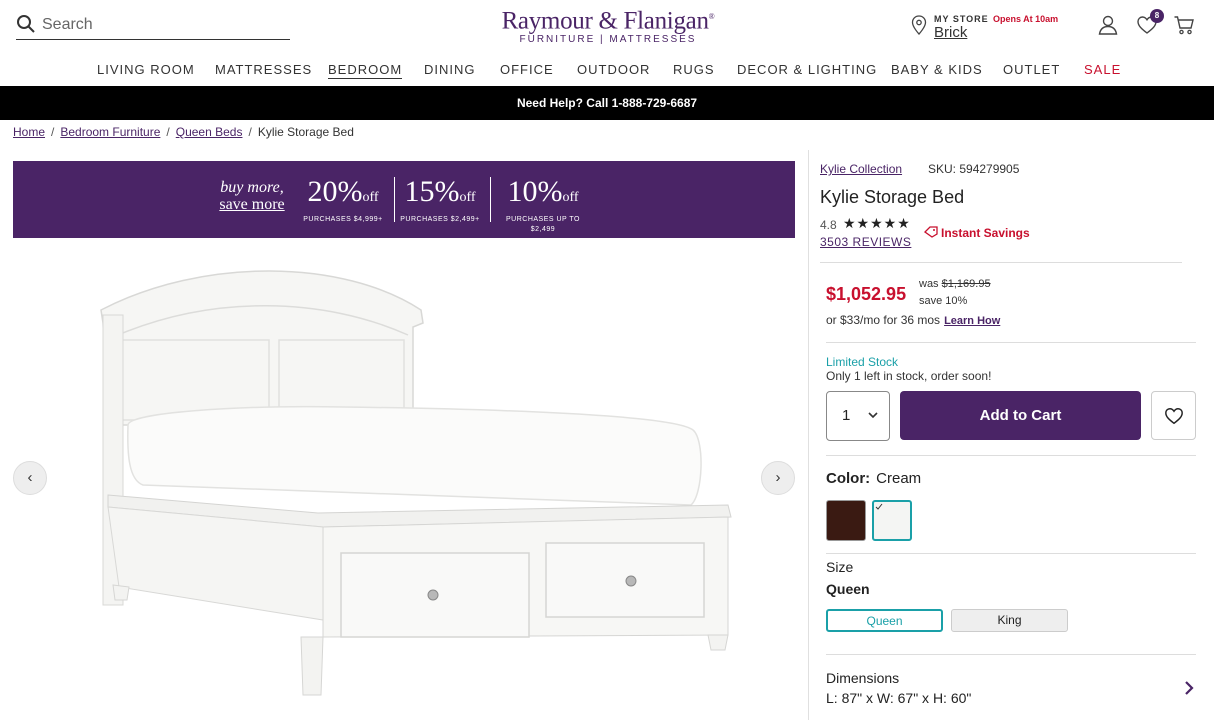  I want to click on promo-deal-percent: 15%, so click(432, 191).